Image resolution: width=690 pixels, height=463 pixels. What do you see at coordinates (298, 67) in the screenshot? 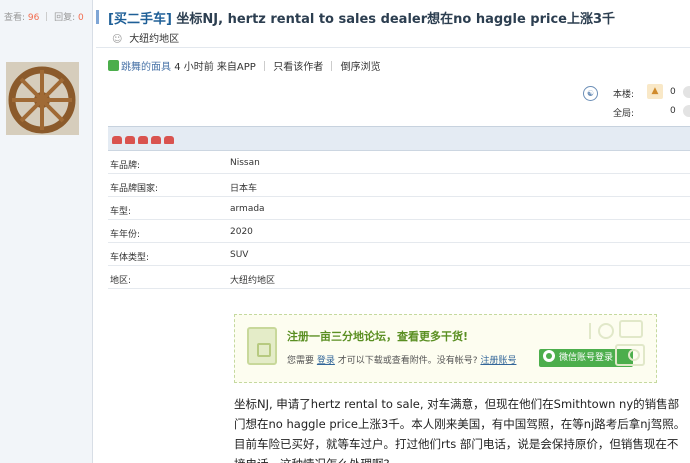
I see `only-author-link: 只看该作者` at bounding box center [298, 67].